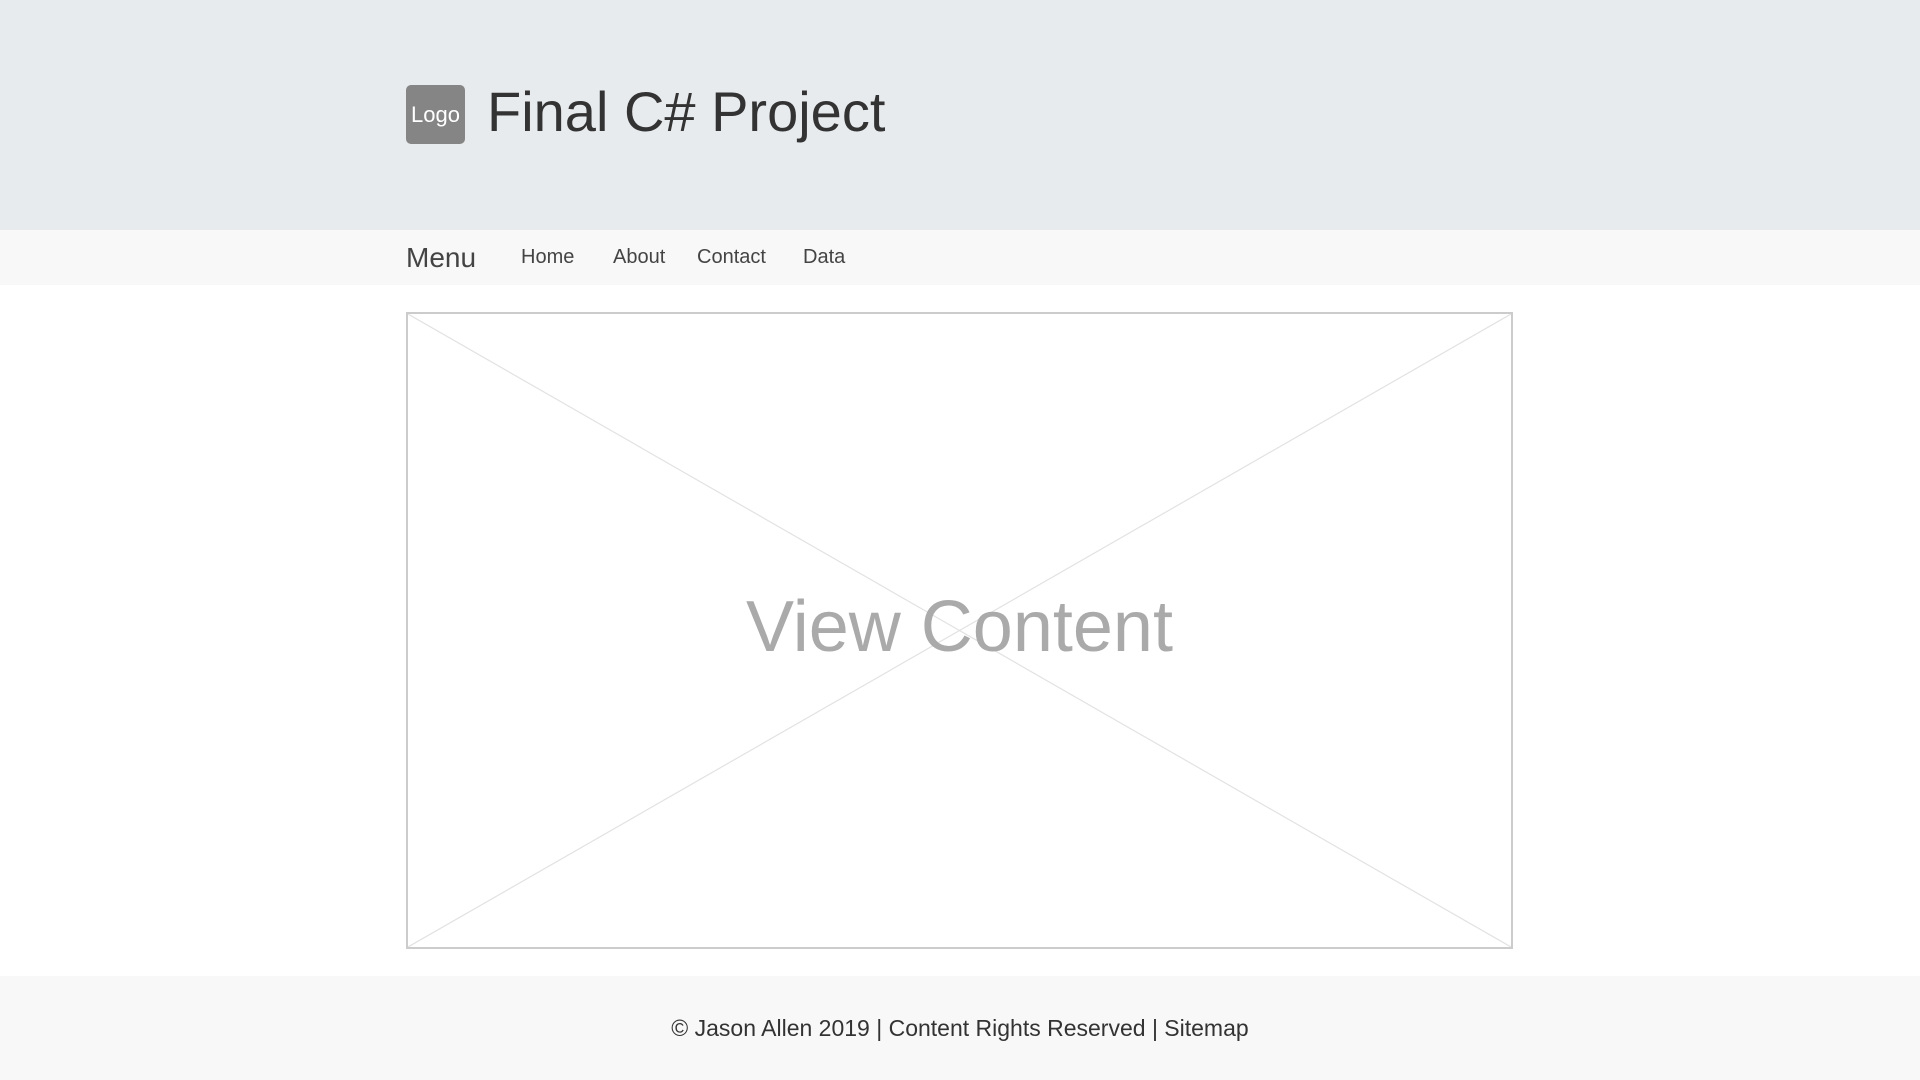 This screenshot has width=1920, height=1080. What do you see at coordinates (731, 257) in the screenshot?
I see `nav-item-contact: Contact` at bounding box center [731, 257].